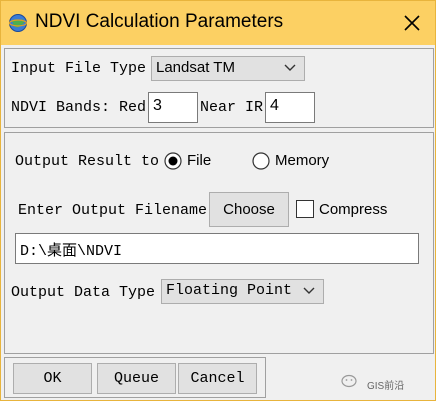  Describe the element at coordinates (136, 378) in the screenshot. I see `queue-button: Queue` at that location.